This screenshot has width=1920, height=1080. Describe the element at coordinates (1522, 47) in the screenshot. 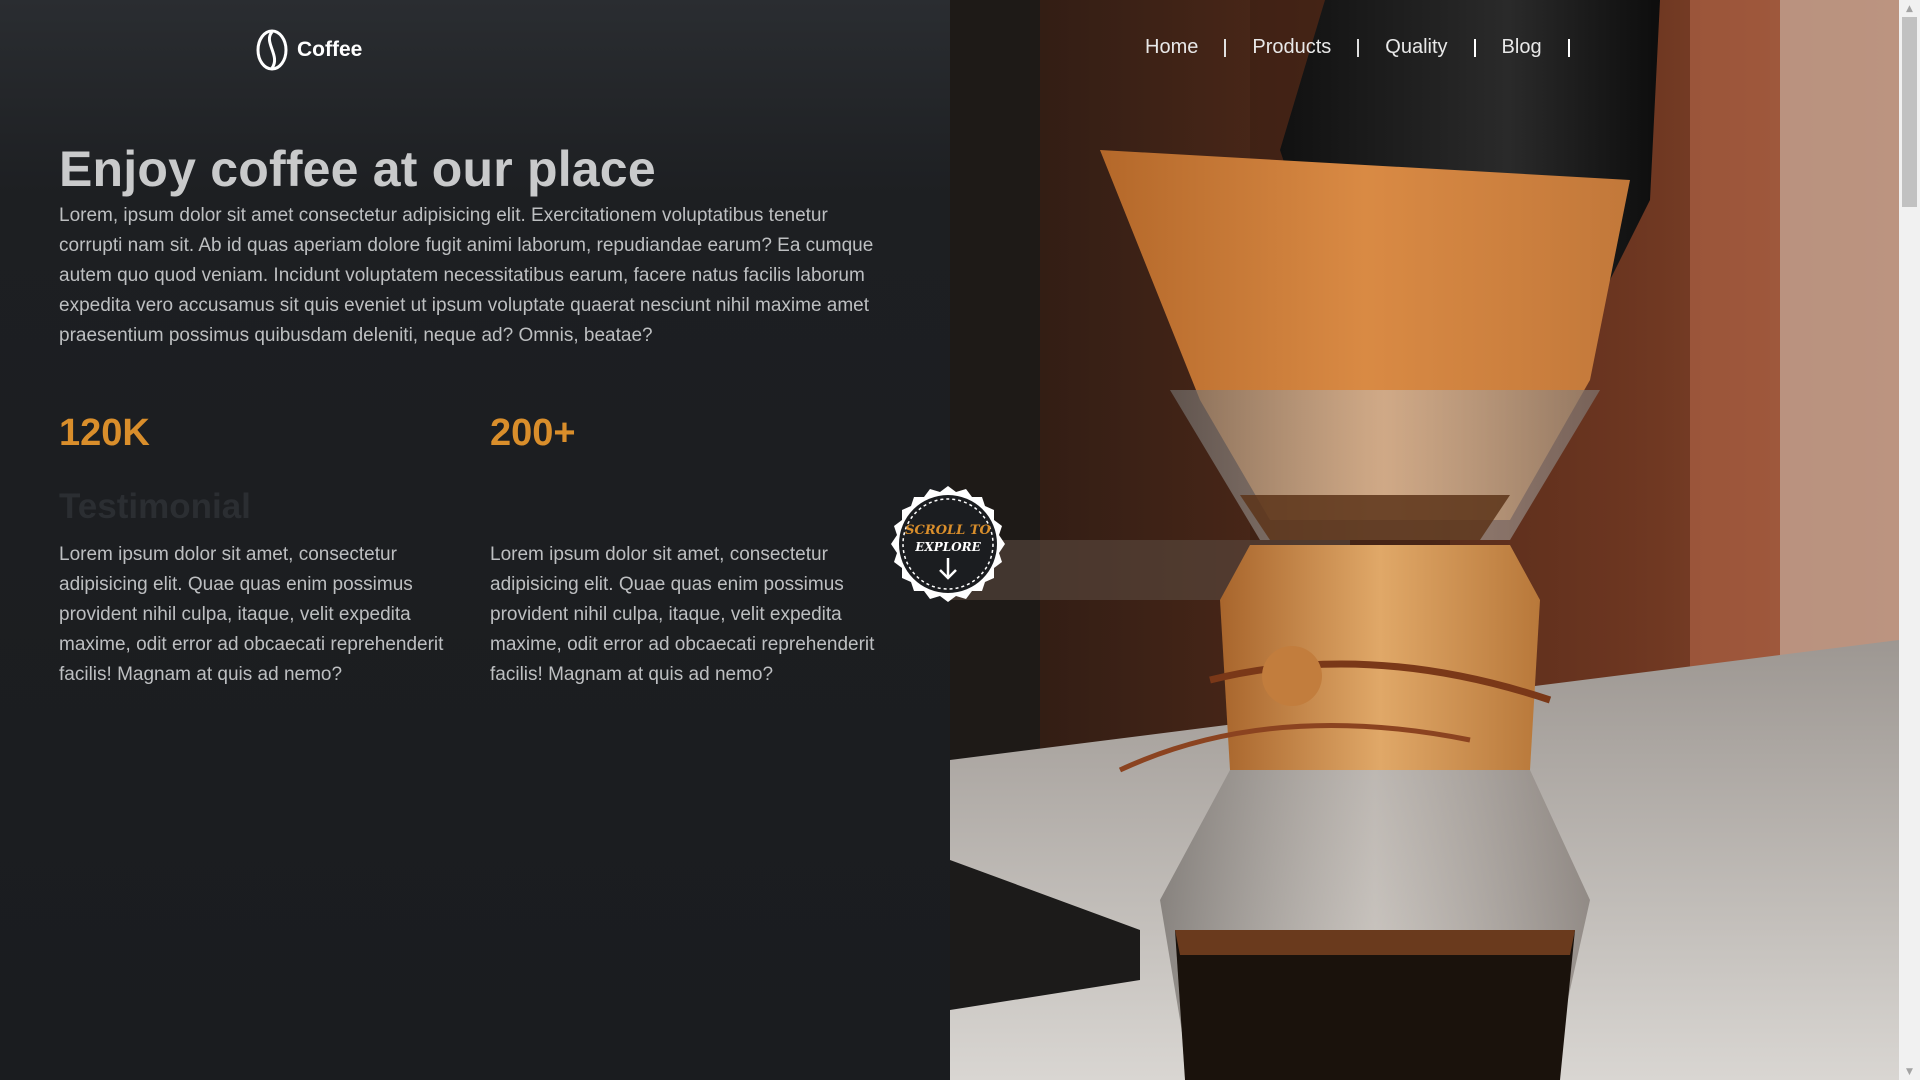

I see `nav-blog: Blog` at that location.